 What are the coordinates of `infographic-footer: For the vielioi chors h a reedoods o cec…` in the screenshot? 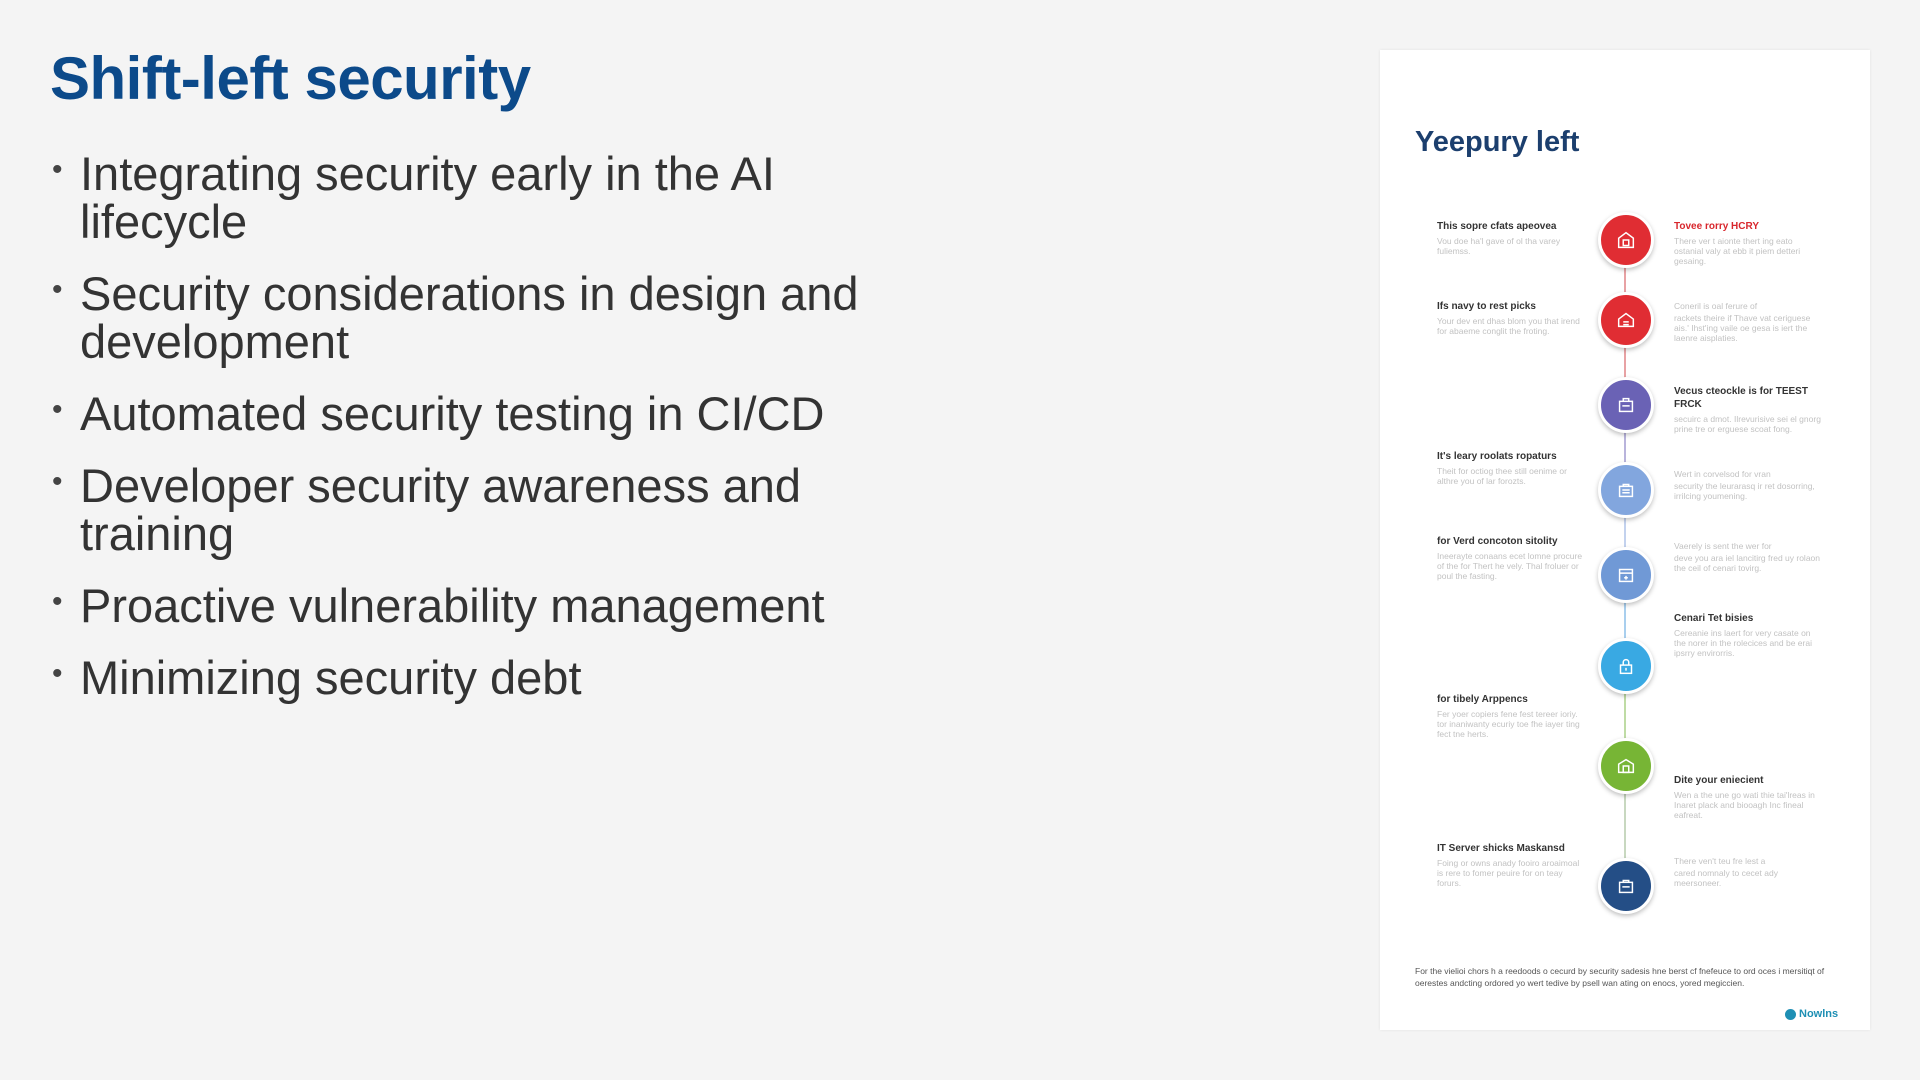 It's located at (1620, 977).